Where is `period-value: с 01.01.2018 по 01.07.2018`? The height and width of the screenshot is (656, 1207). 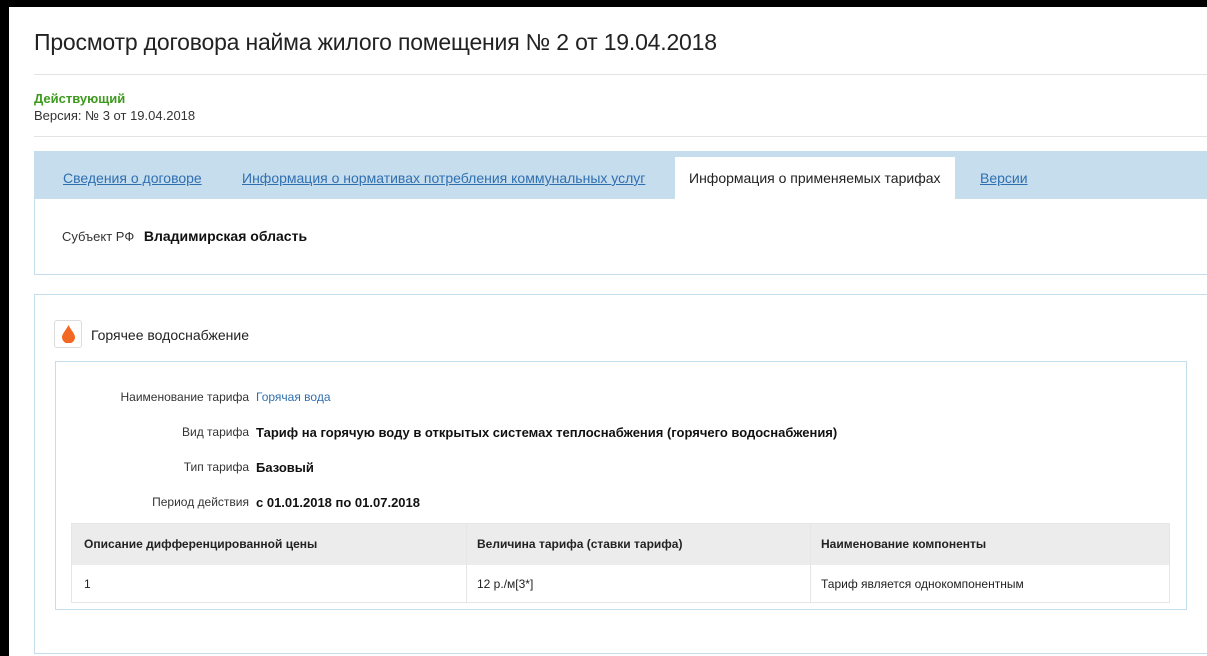
period-value: с 01.01.2018 по 01.07.2018 is located at coordinates (338, 502).